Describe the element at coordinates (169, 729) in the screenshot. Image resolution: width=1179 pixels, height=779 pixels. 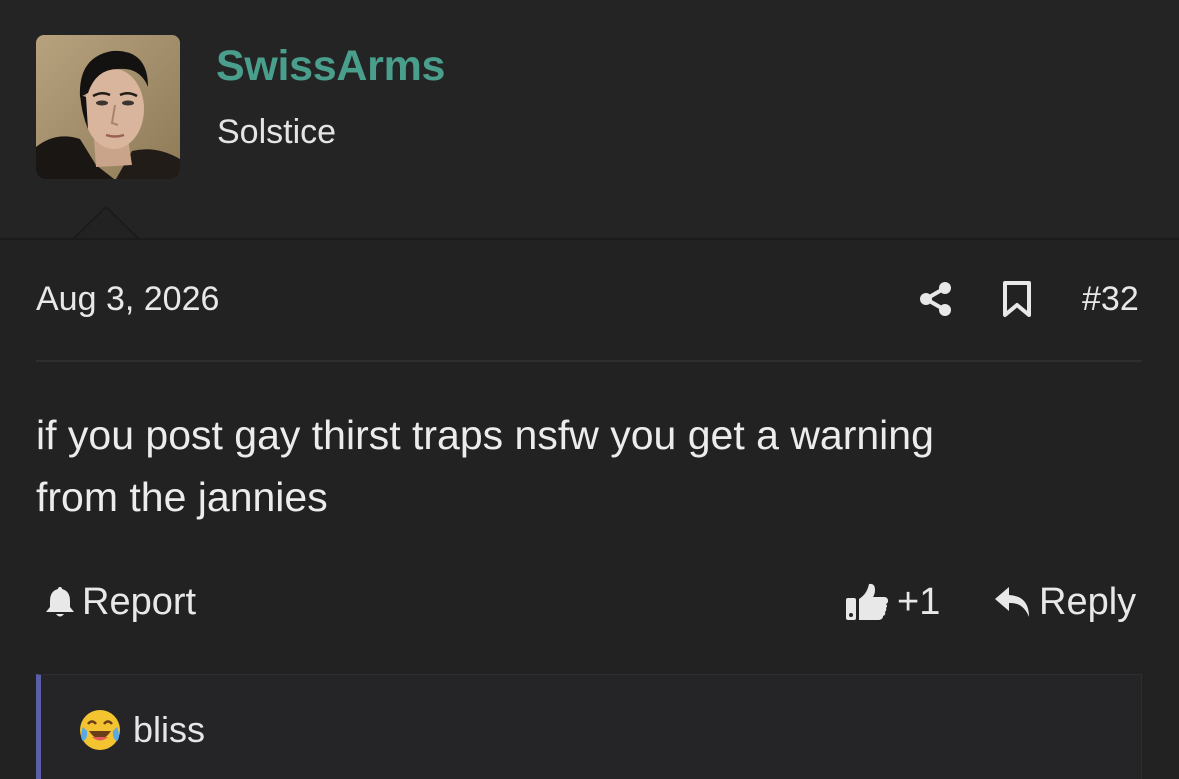
I see `reaction-label: bliss` at that location.